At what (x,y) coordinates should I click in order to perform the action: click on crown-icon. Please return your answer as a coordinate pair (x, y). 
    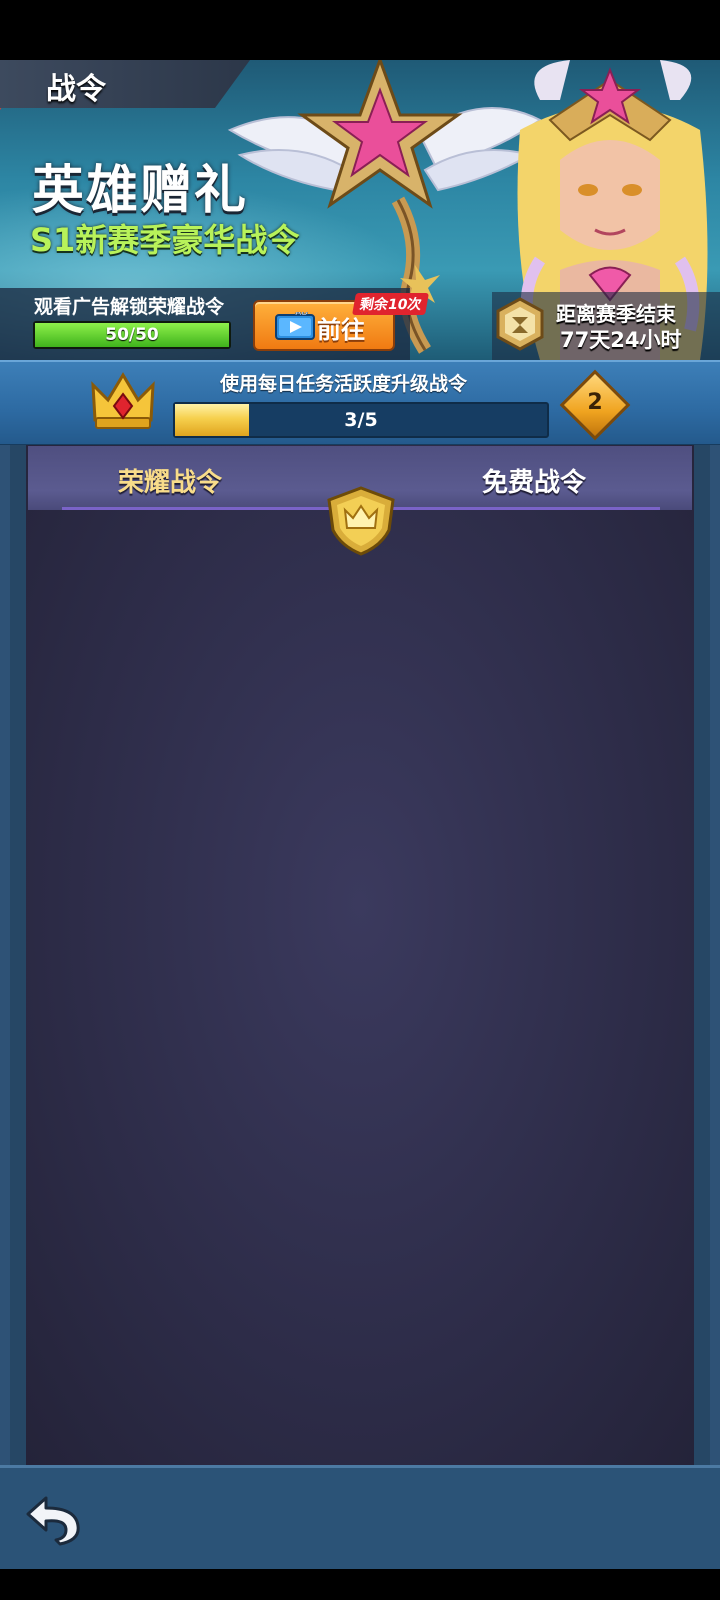
    Looking at the image, I should click on (123, 400).